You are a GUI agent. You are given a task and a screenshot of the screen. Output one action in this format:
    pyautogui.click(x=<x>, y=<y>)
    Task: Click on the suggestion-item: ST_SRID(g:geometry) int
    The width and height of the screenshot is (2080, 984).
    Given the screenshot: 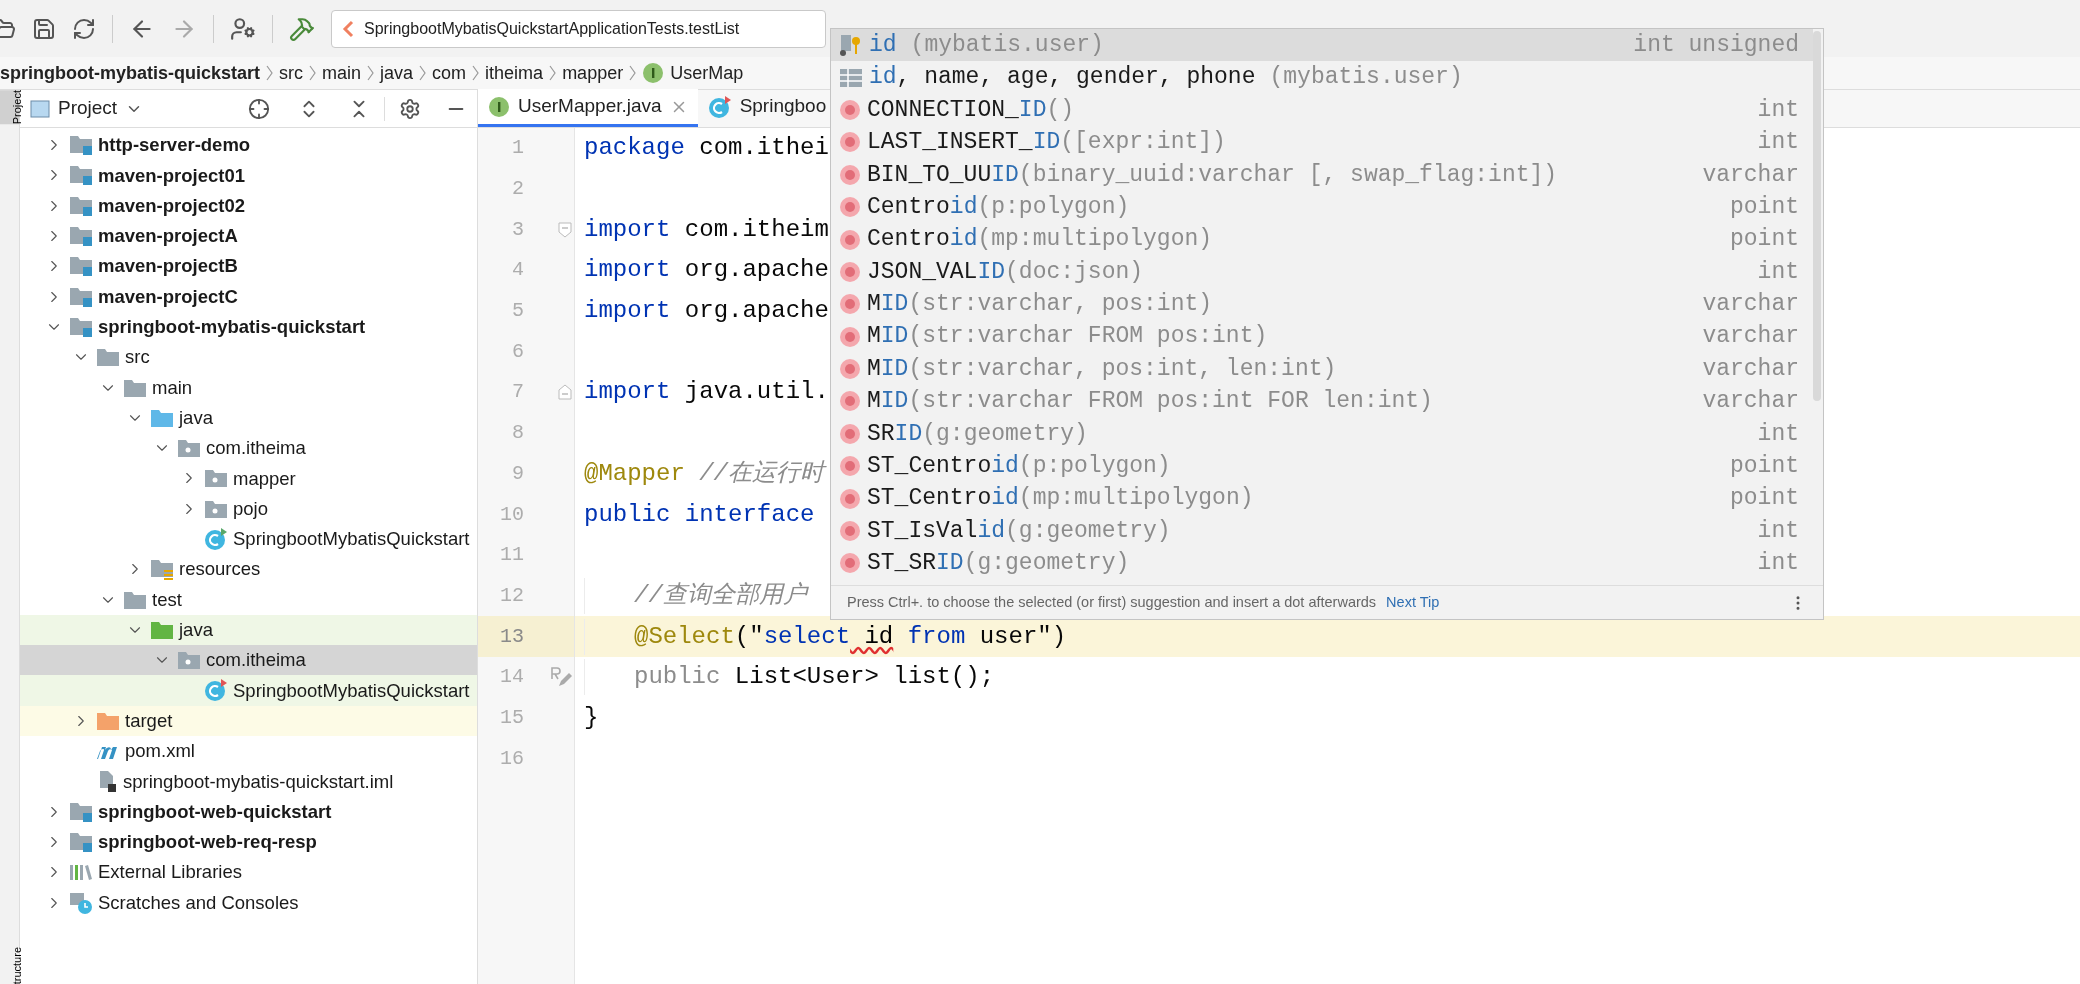 What is the action you would take?
    pyautogui.click(x=1322, y=563)
    